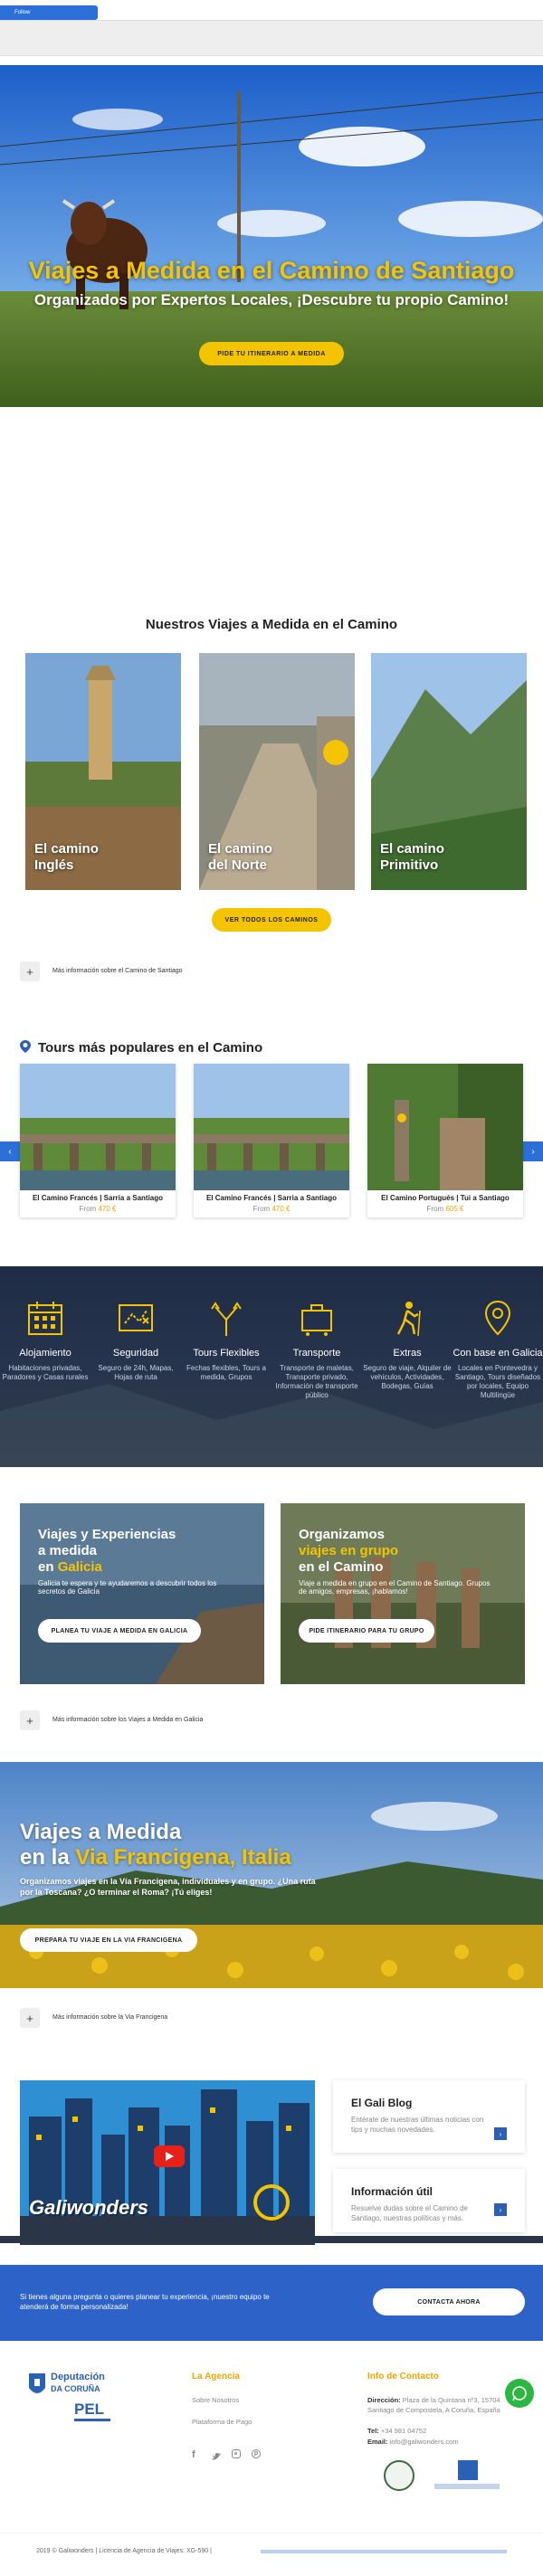 The image size is (543, 2576). I want to click on map-icon, so click(136, 1317).